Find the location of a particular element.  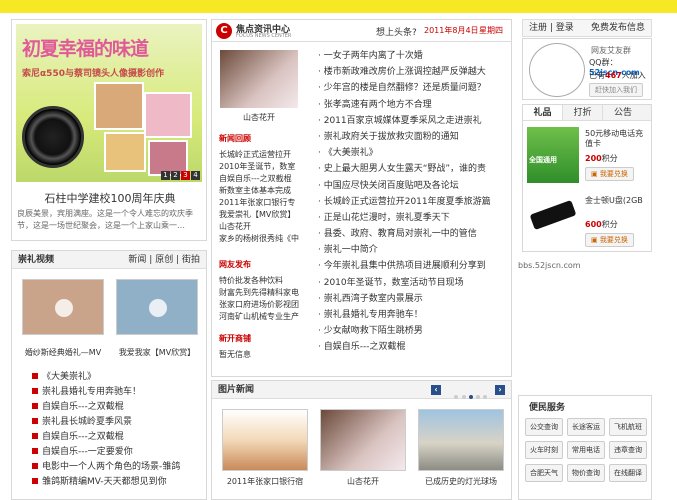

list-item: 新数室主体基本完成 is located at coordinates (264, 191).